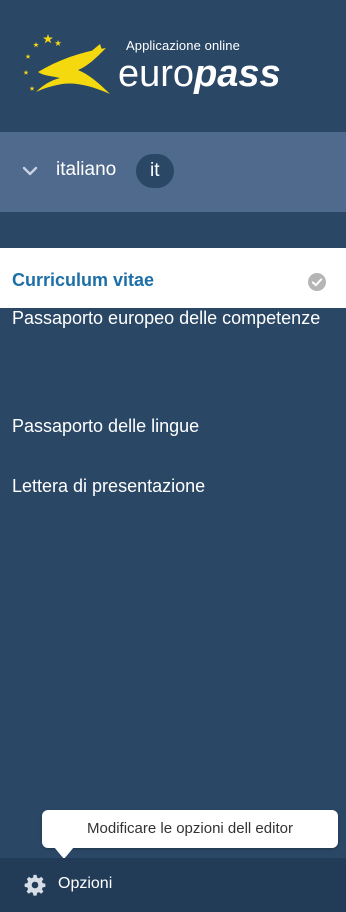 The image size is (346, 912). I want to click on logo-wordmark-light: euro, so click(156, 74).